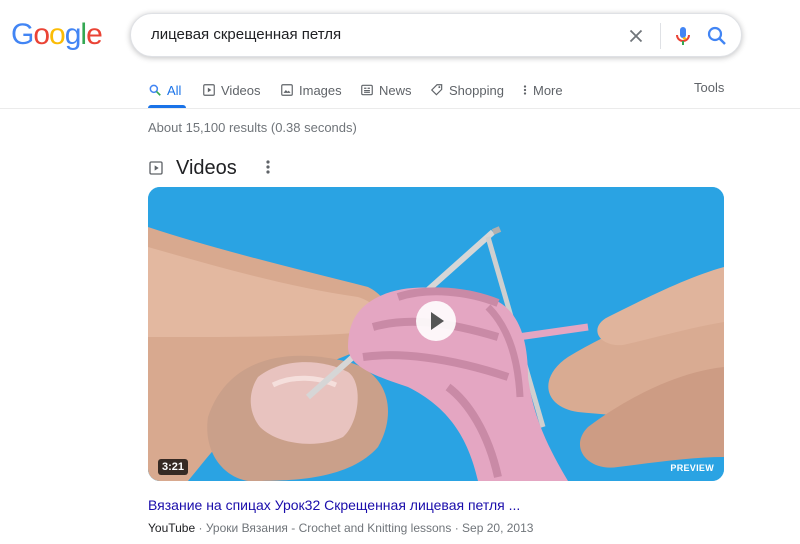  I want to click on play-button, so click(436, 321).